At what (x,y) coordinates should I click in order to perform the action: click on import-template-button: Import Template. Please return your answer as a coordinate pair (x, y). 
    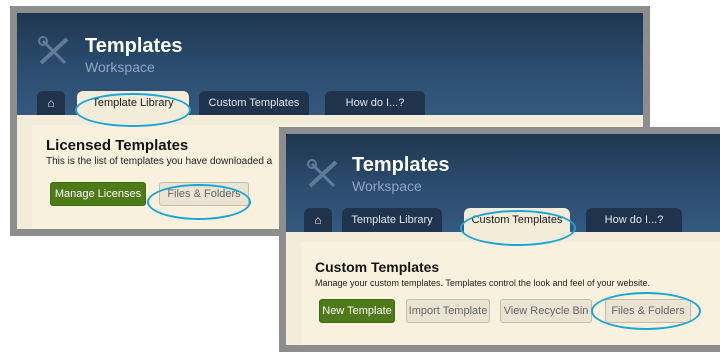
    Looking at the image, I should click on (448, 311).